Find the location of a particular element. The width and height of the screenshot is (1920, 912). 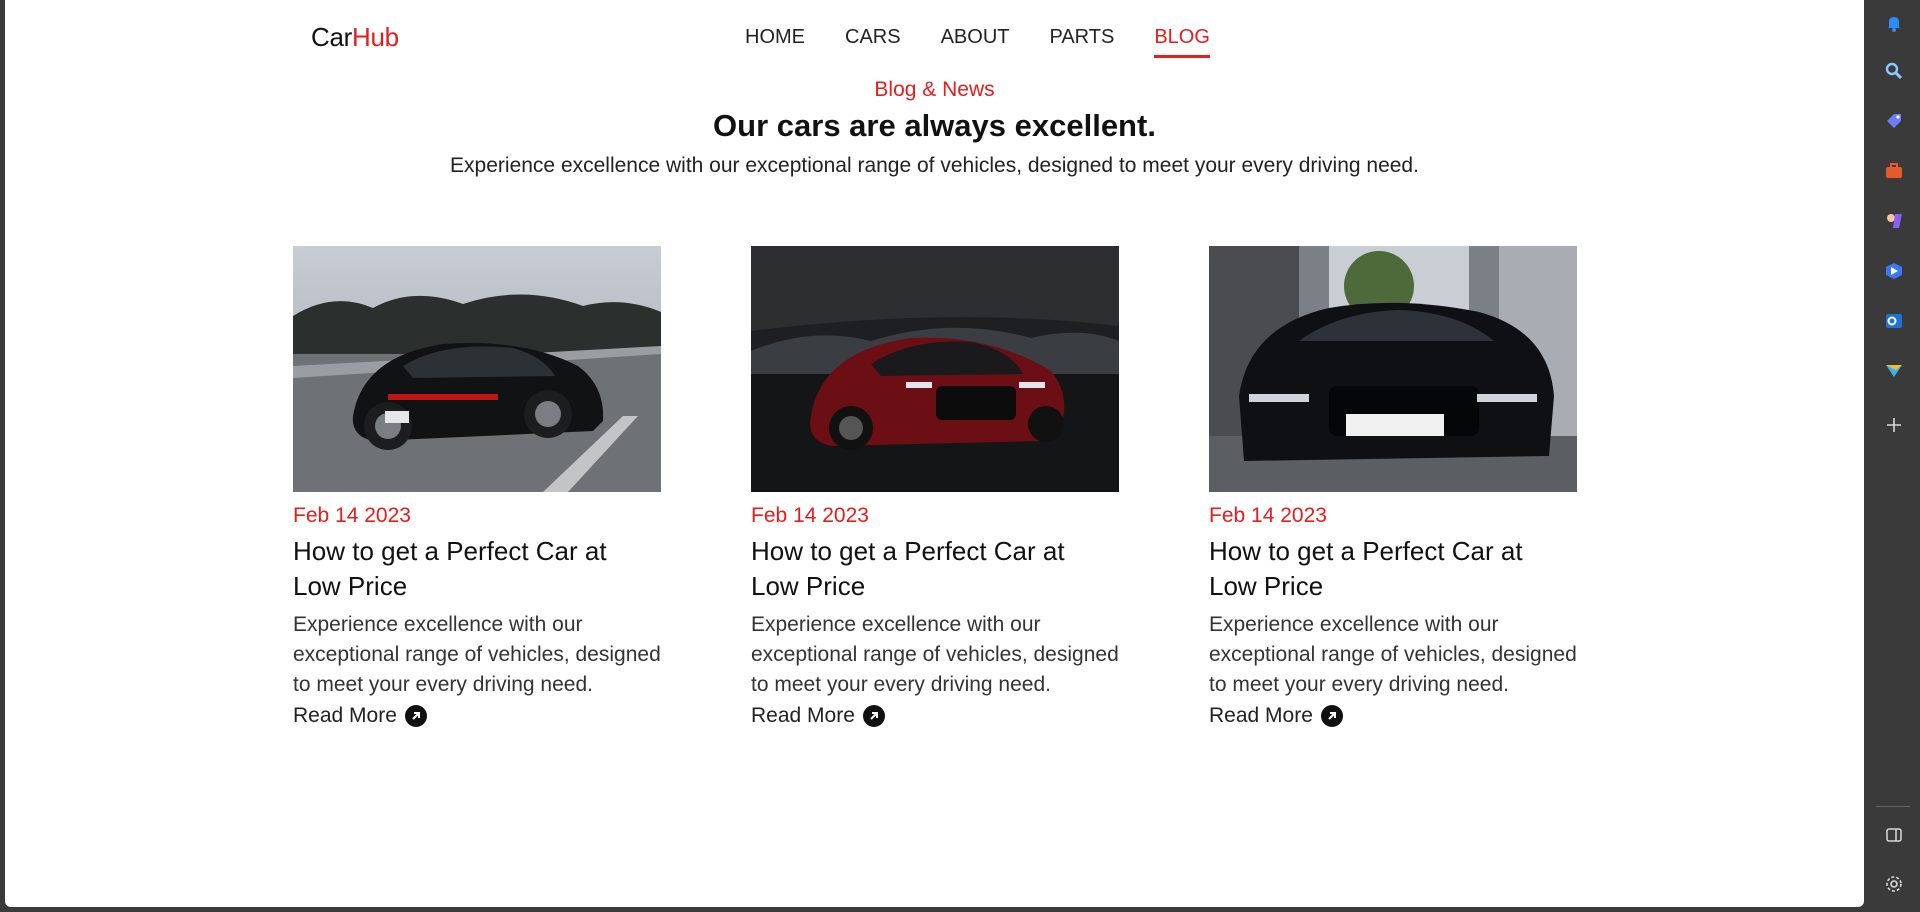

logo-hub-text: Hub is located at coordinates (375, 37).